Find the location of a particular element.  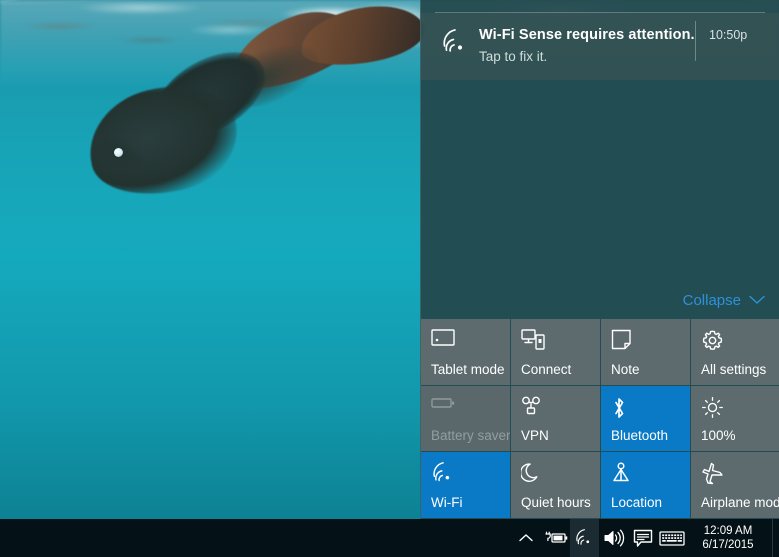

battery-charging-icon is located at coordinates (555, 538).